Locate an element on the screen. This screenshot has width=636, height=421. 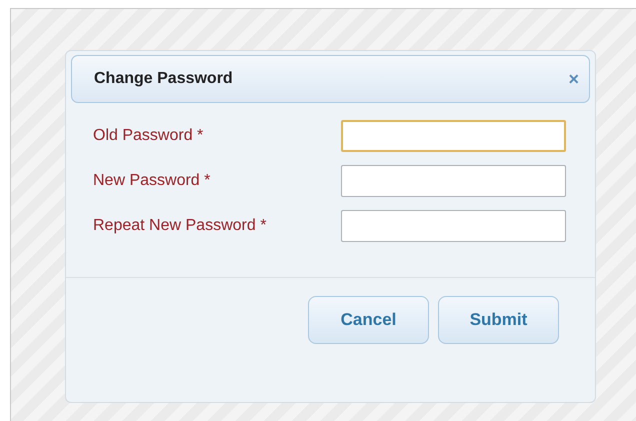
field-label: Old Password * is located at coordinates (148, 136).